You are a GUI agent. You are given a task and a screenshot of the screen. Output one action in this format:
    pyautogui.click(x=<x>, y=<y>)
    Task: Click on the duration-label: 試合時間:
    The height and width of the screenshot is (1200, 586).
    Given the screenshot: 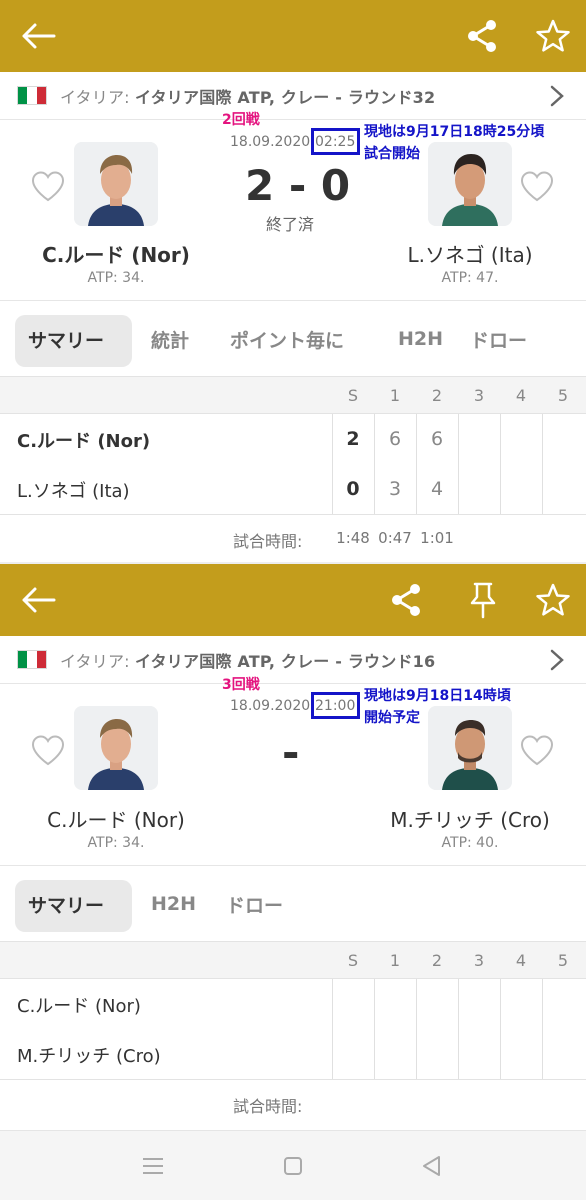 What is the action you would take?
    pyautogui.click(x=268, y=1106)
    